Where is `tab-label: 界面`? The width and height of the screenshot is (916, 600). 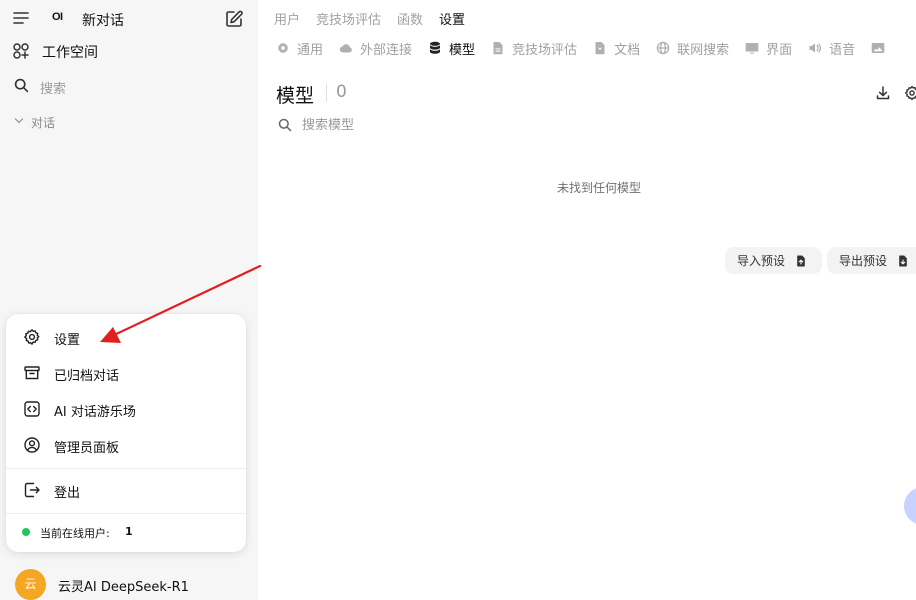
tab-label: 界面 is located at coordinates (779, 50).